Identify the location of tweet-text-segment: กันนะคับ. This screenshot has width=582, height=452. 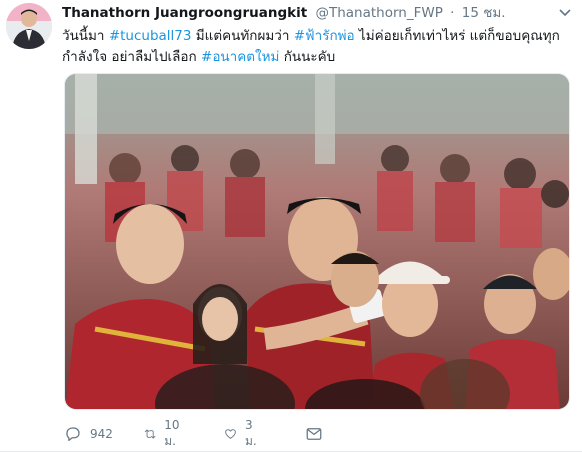
(307, 57).